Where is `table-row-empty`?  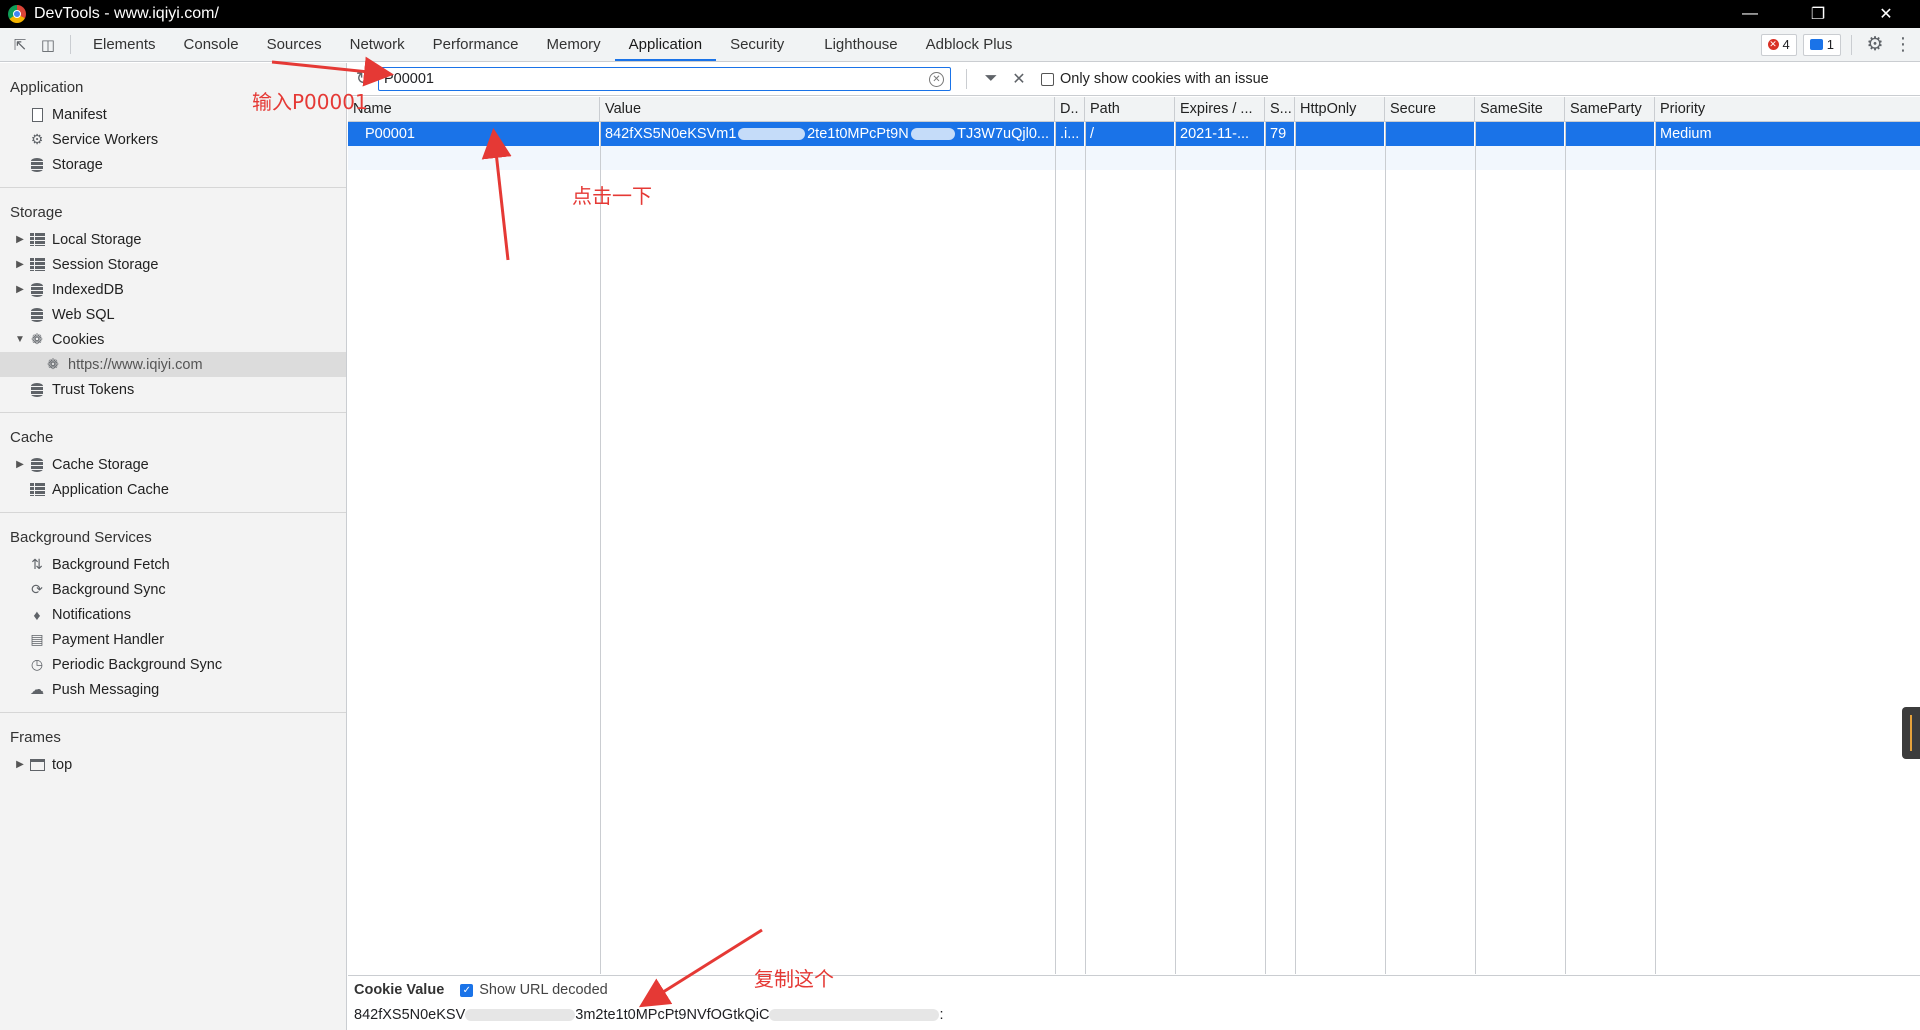 table-row-empty is located at coordinates (1134, 158).